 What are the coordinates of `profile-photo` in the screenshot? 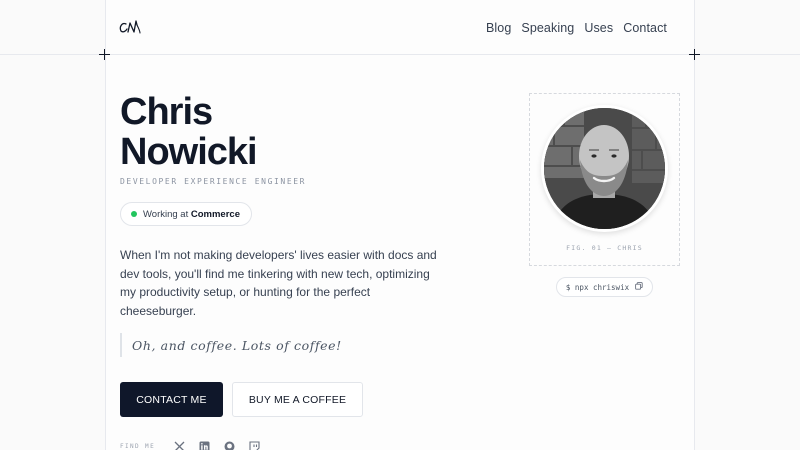 It's located at (604, 168).